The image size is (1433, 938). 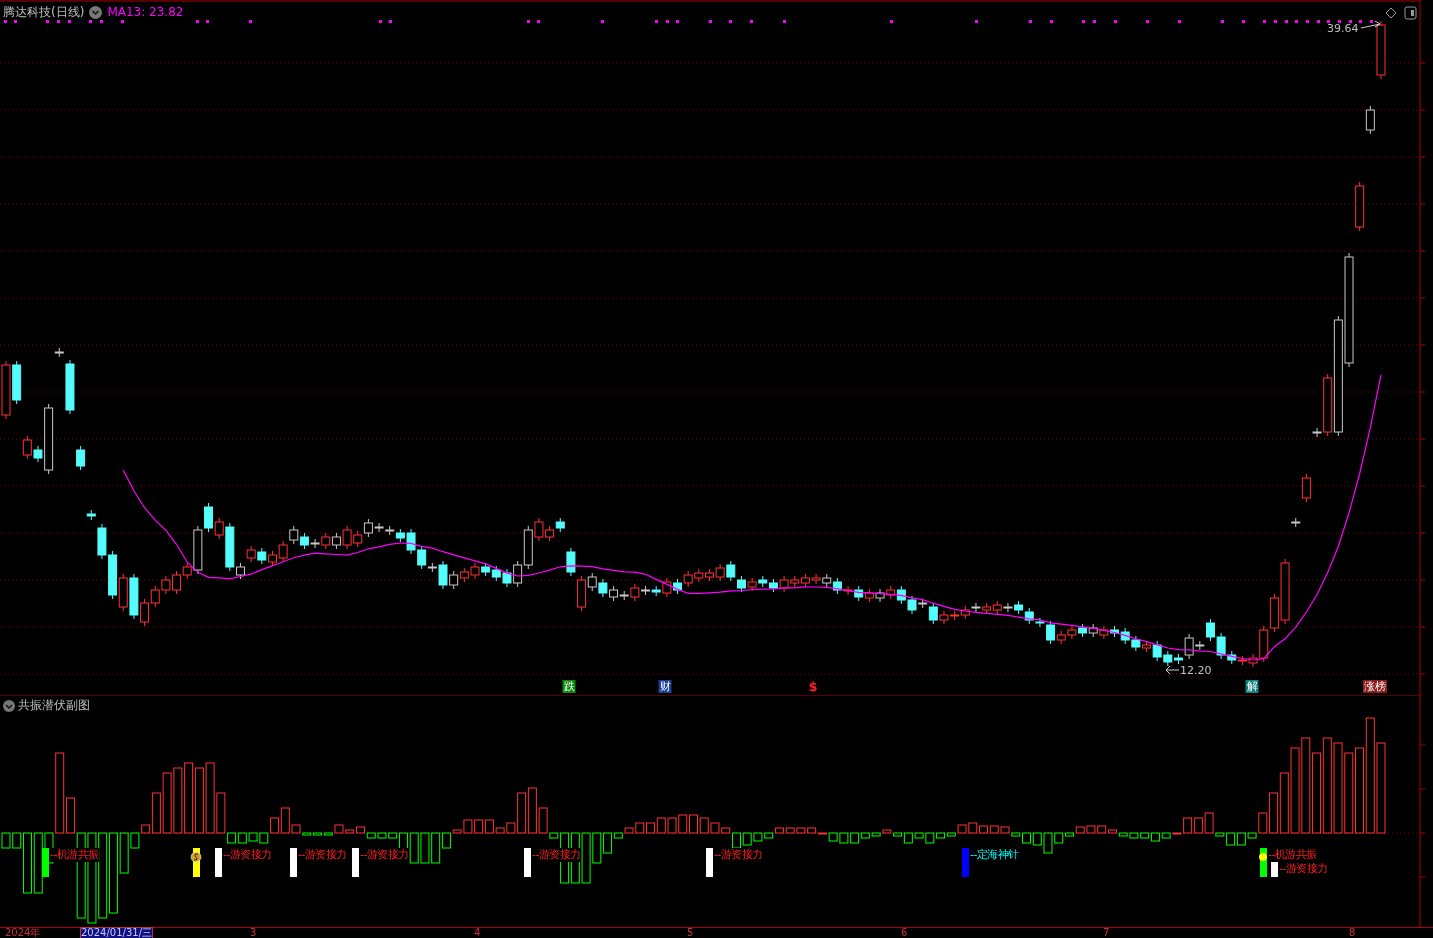 I want to click on event-tag: 涨榜, so click(x=1375, y=686).